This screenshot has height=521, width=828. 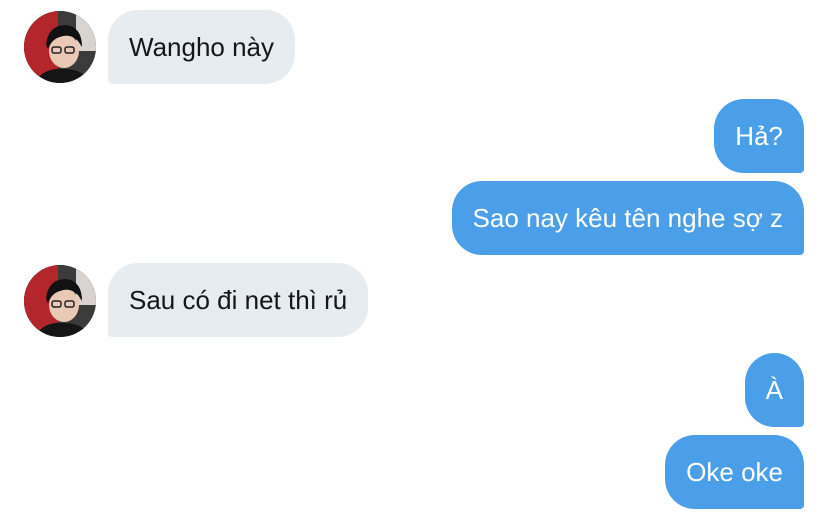 I want to click on message-bubble-outgoing: Oke oke, so click(x=734, y=472).